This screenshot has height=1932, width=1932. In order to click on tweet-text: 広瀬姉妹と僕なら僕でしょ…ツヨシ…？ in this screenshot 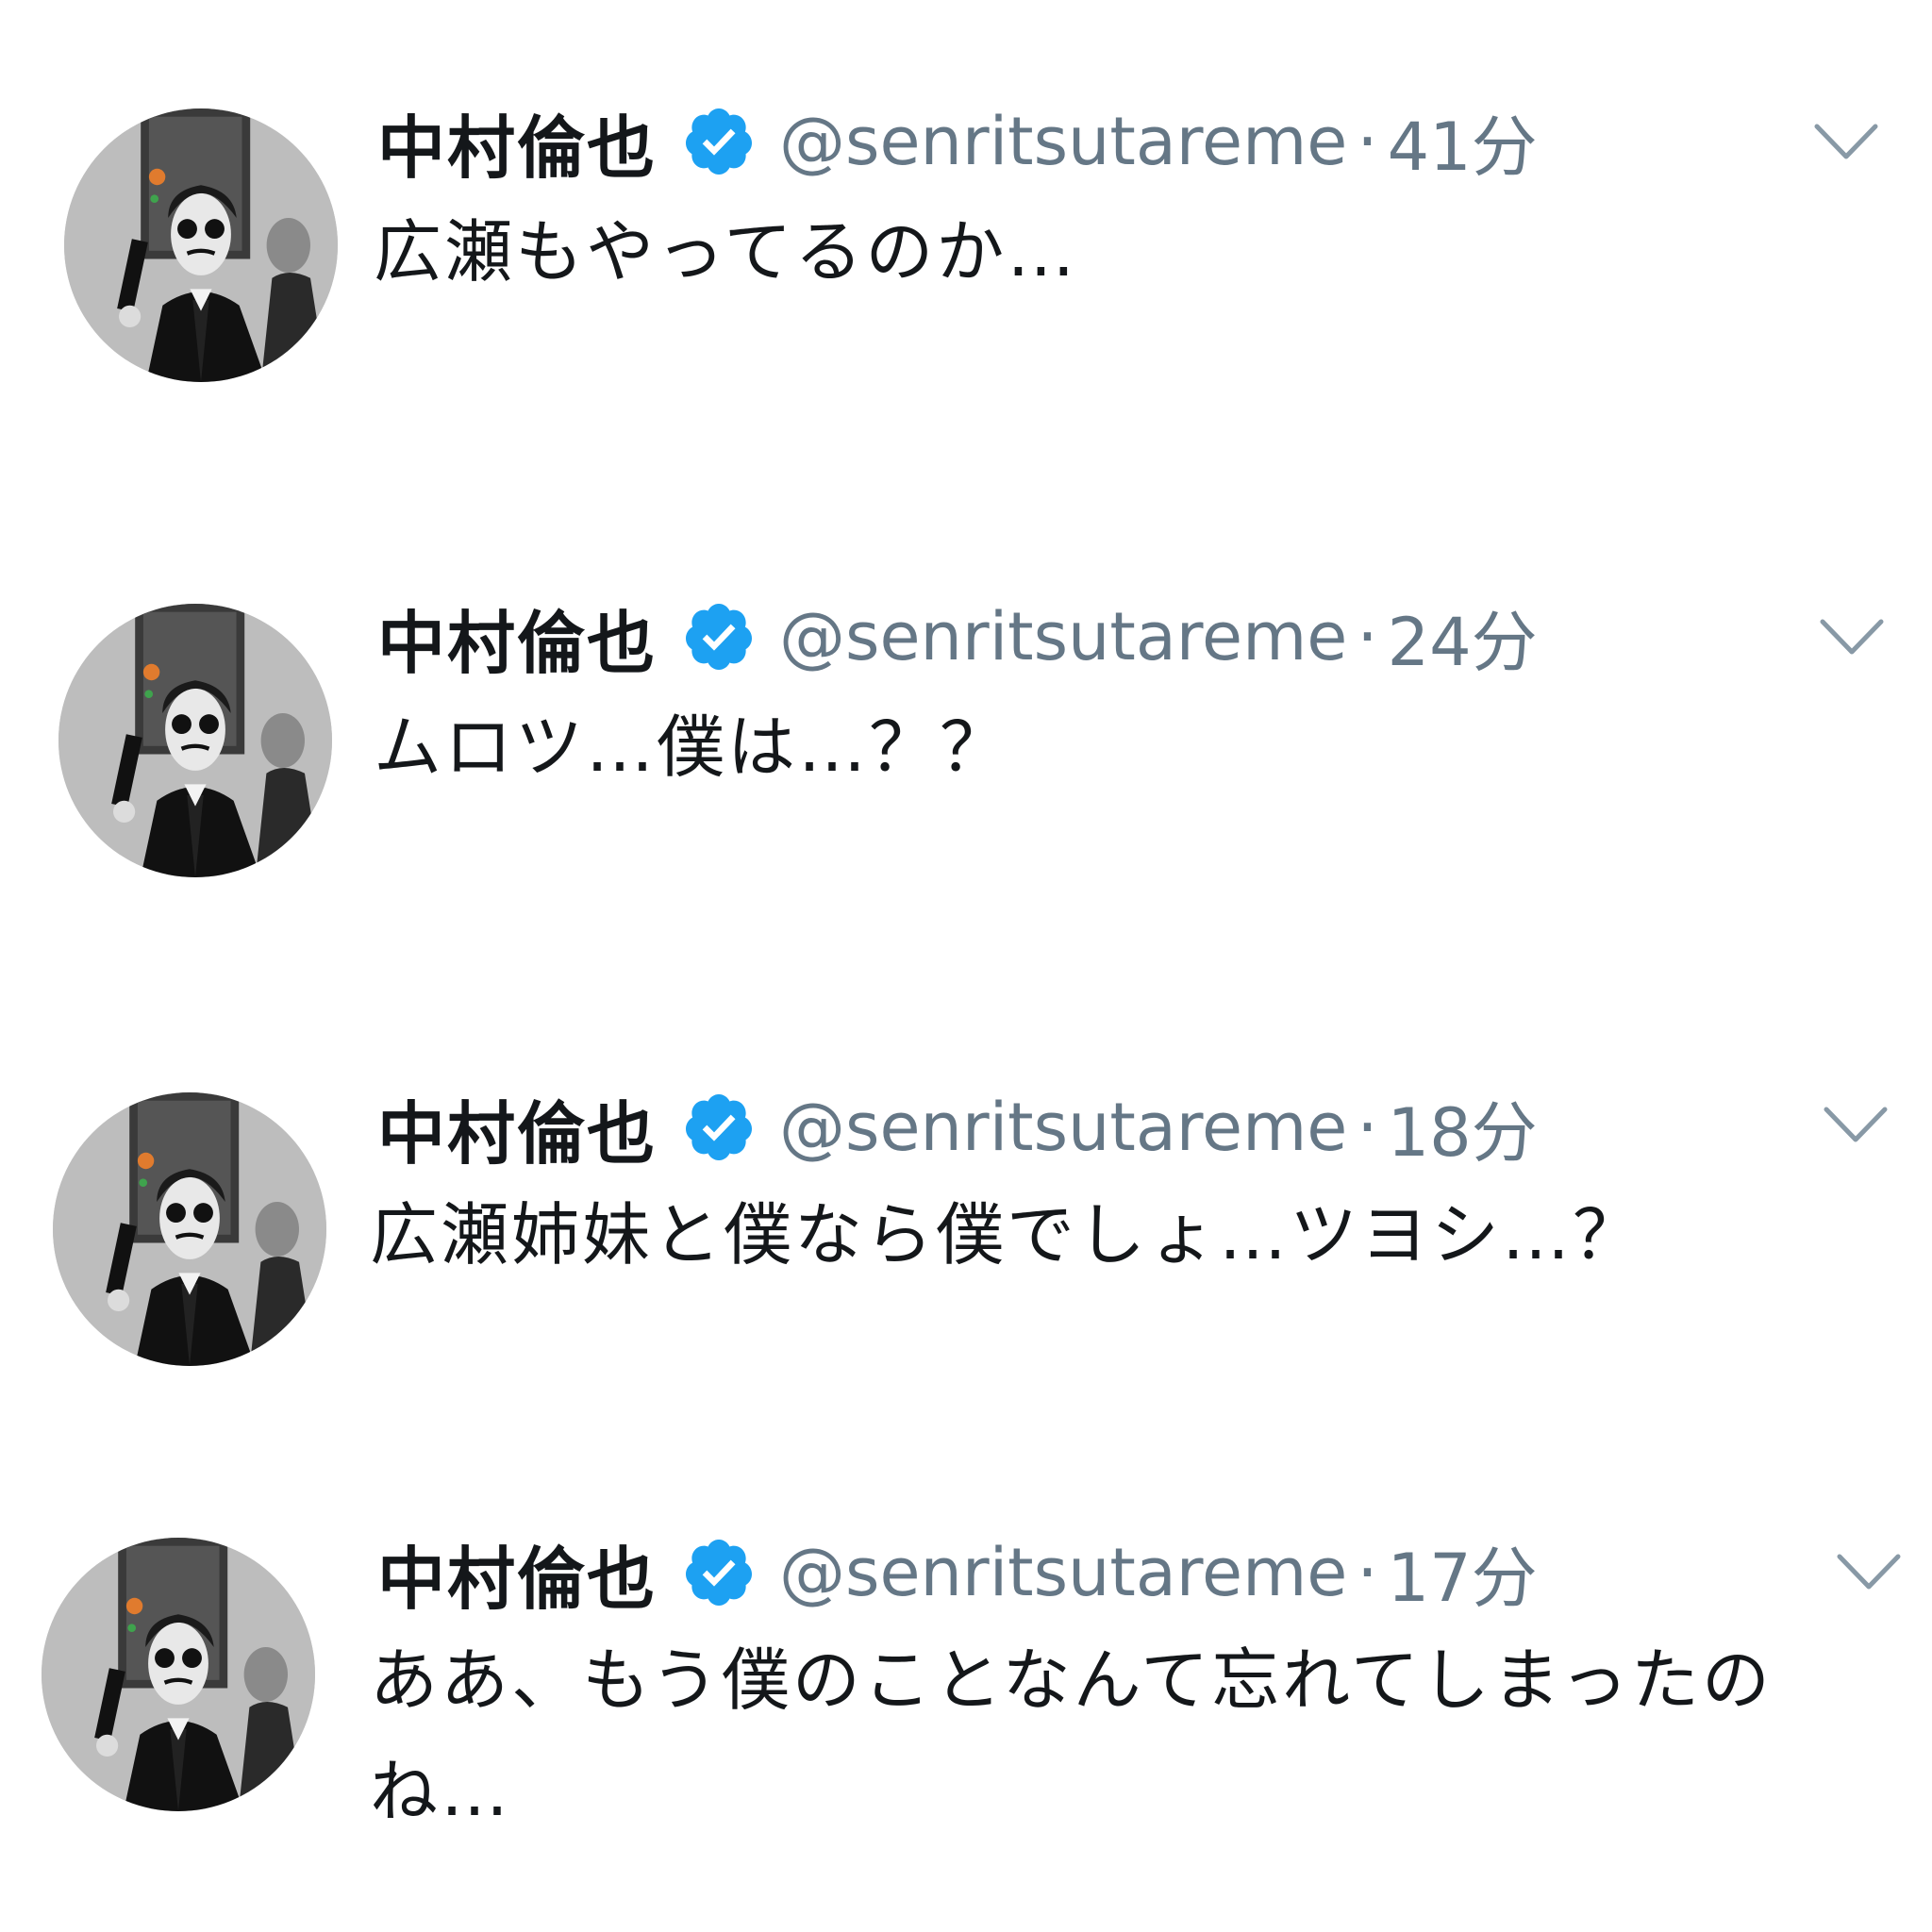, I will do `click(1007, 1234)`.